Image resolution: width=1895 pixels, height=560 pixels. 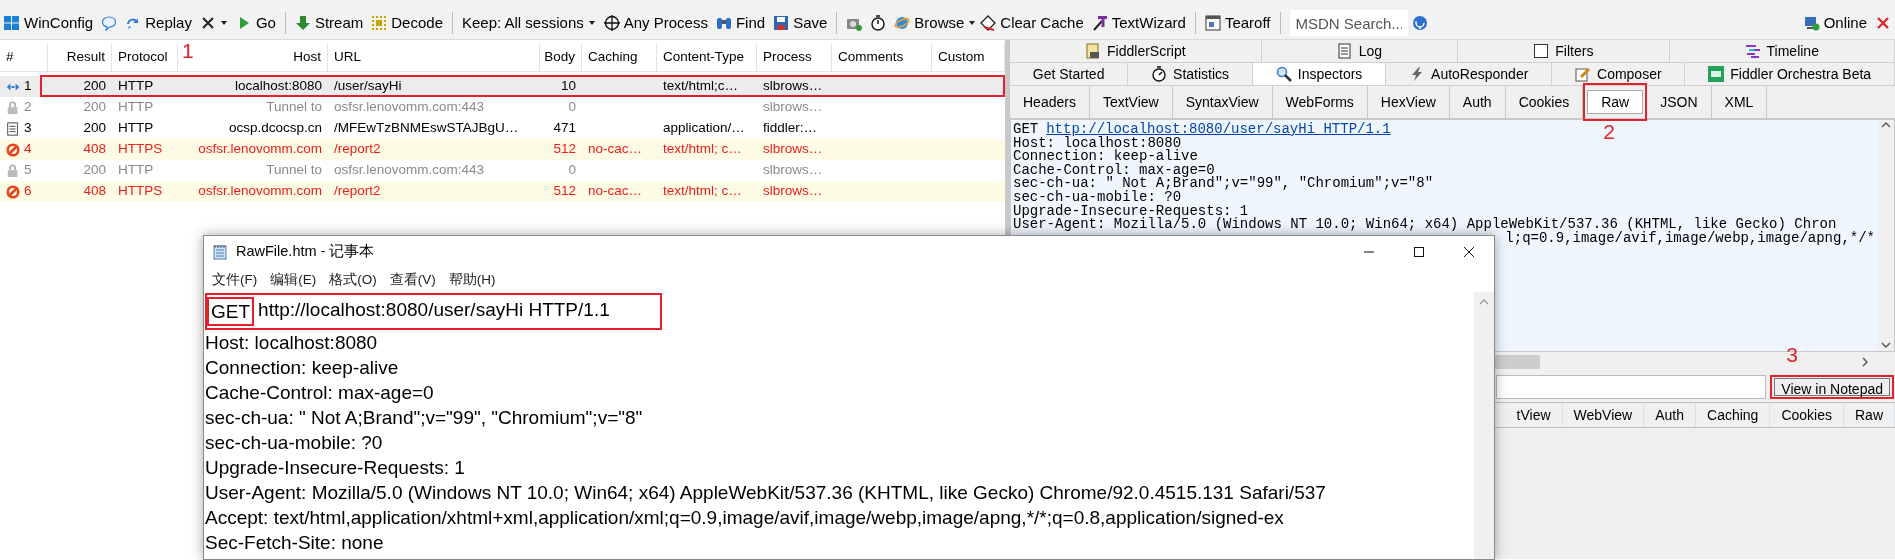 What do you see at coordinates (800, 23) in the screenshot?
I see `toolbar-button: Save` at bounding box center [800, 23].